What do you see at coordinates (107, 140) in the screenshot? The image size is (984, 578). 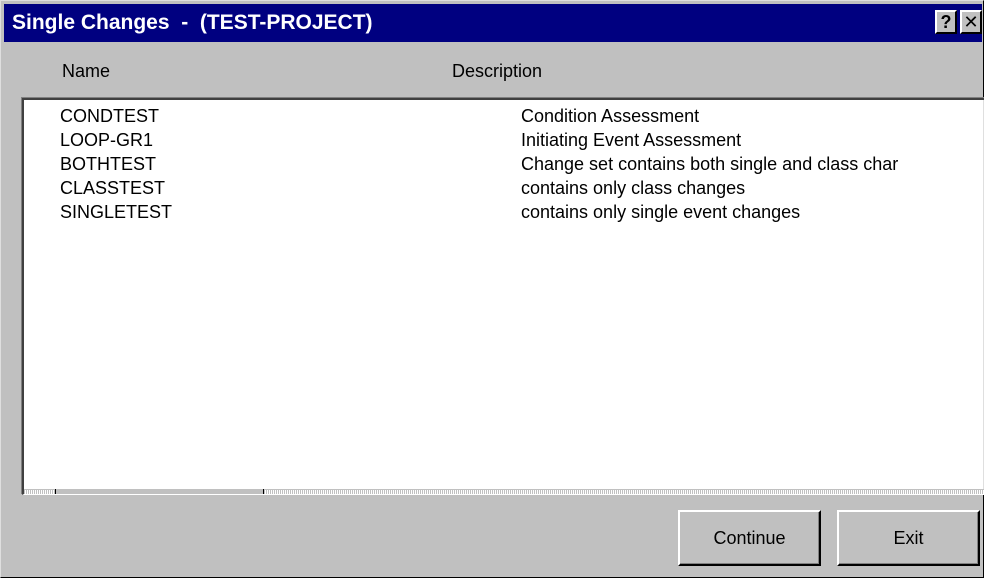 I see `list-item-name: LOOP-GR1` at bounding box center [107, 140].